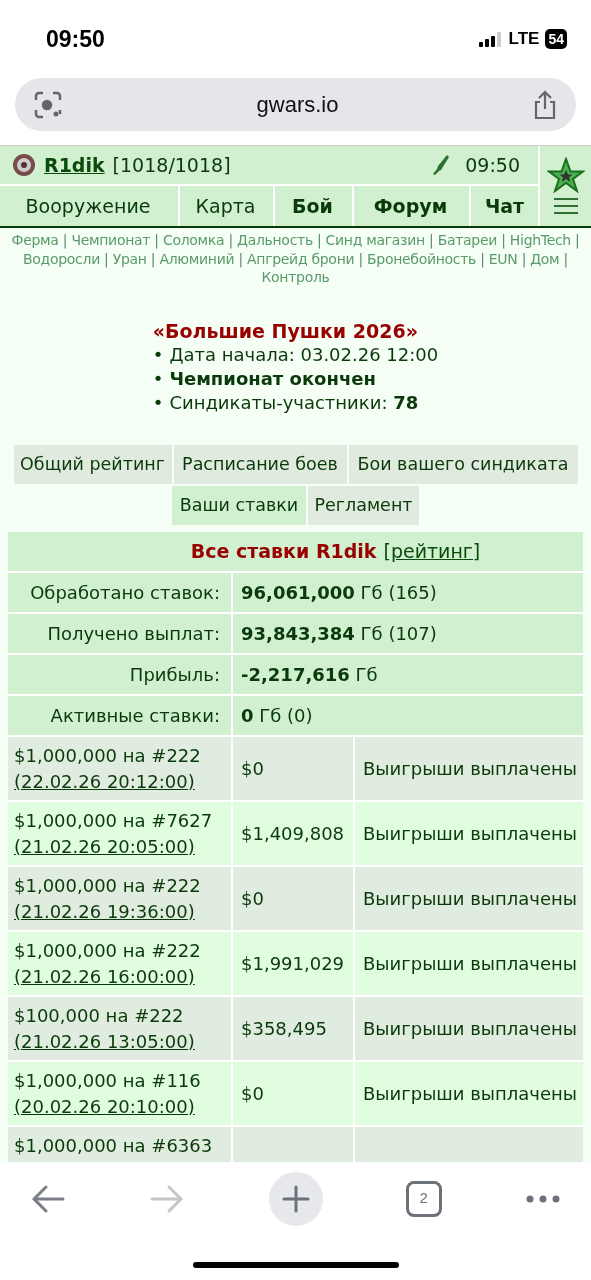 The width and height of the screenshot is (591, 1280). Describe the element at coordinates (545, 104) in the screenshot. I see `share-icon` at that location.